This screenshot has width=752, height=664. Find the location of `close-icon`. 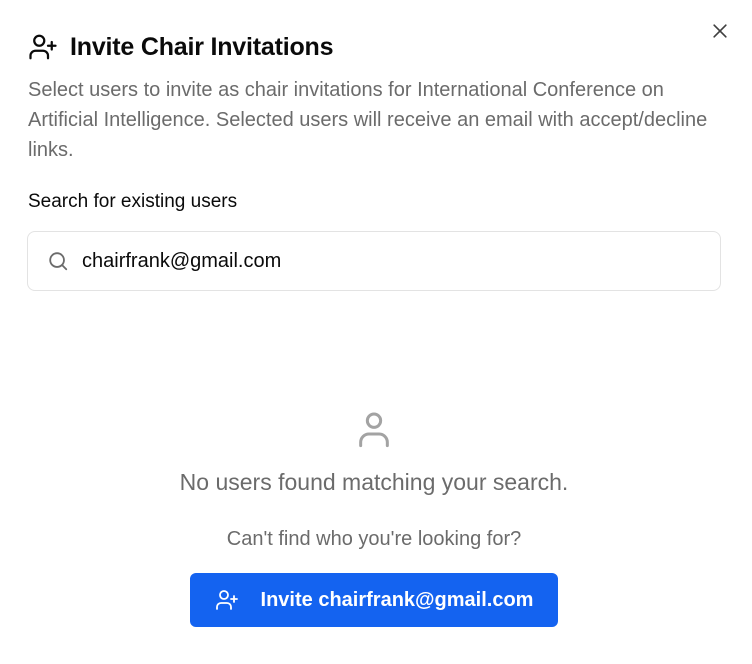

close-icon is located at coordinates (720, 33).